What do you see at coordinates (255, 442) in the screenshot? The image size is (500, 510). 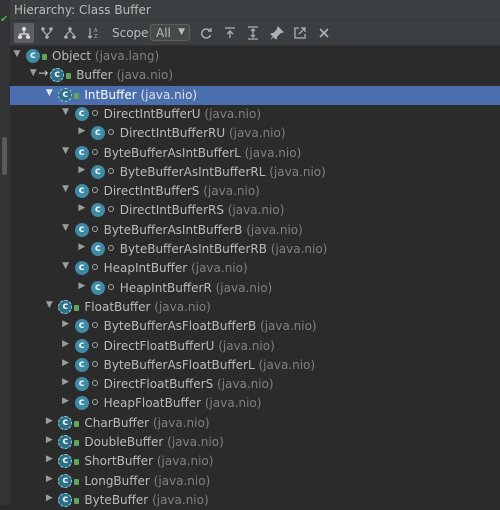 I see `tree-row: ▶ c DoubleBuffer (java.nio)` at bounding box center [255, 442].